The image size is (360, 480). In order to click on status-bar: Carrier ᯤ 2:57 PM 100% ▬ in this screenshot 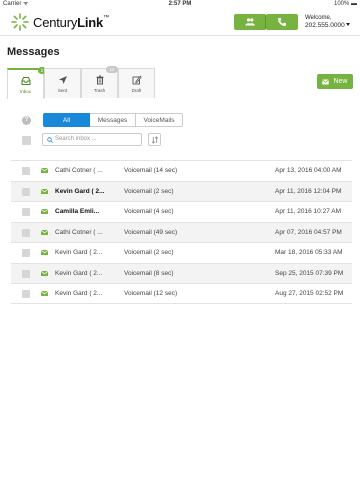, I will do `click(180, 4)`.